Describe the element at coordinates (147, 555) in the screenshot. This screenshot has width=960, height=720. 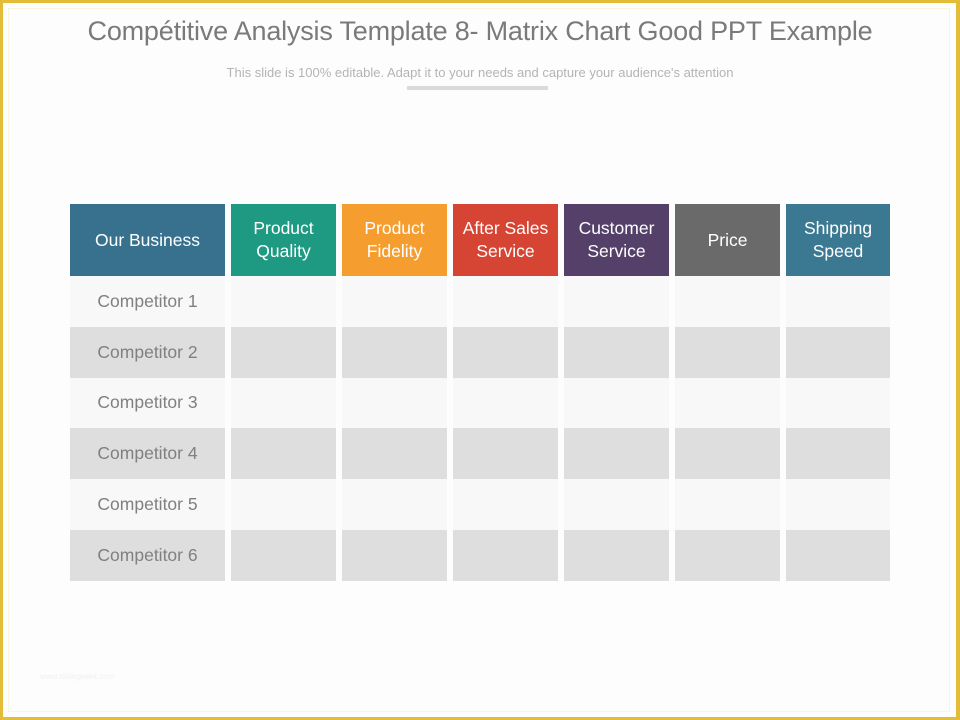
I see `competitor-label: Competitor 6` at that location.